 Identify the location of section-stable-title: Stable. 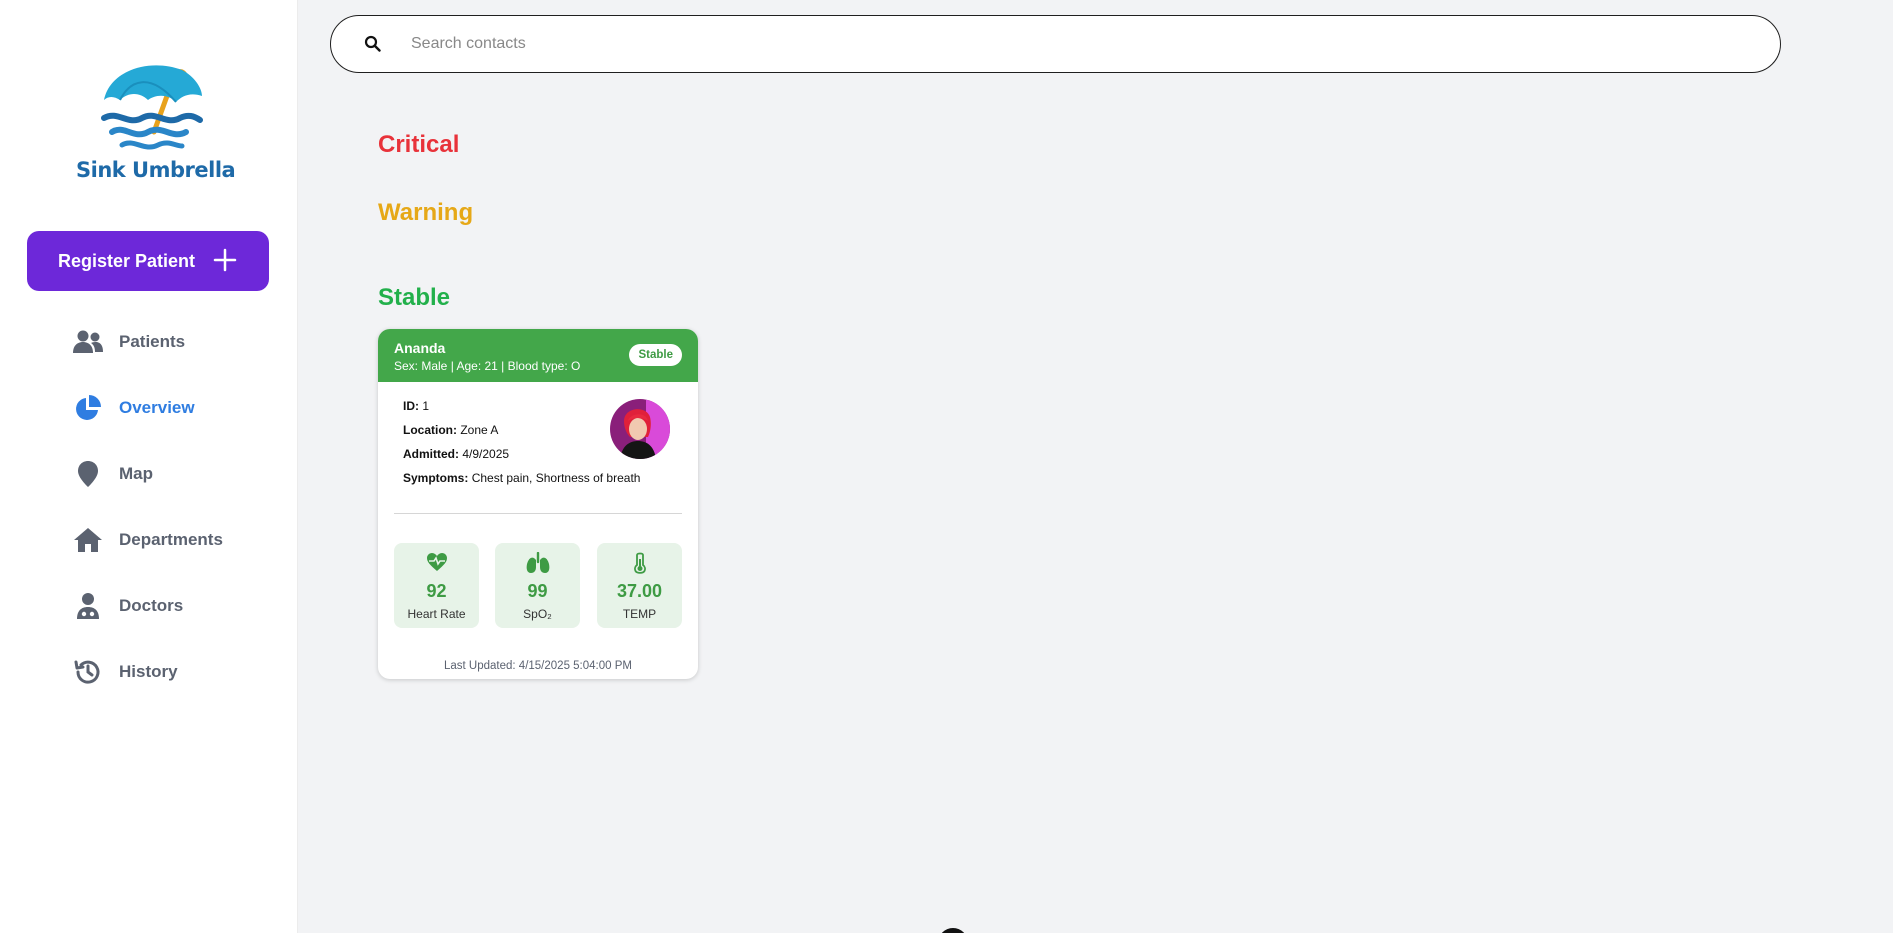
(414, 297).